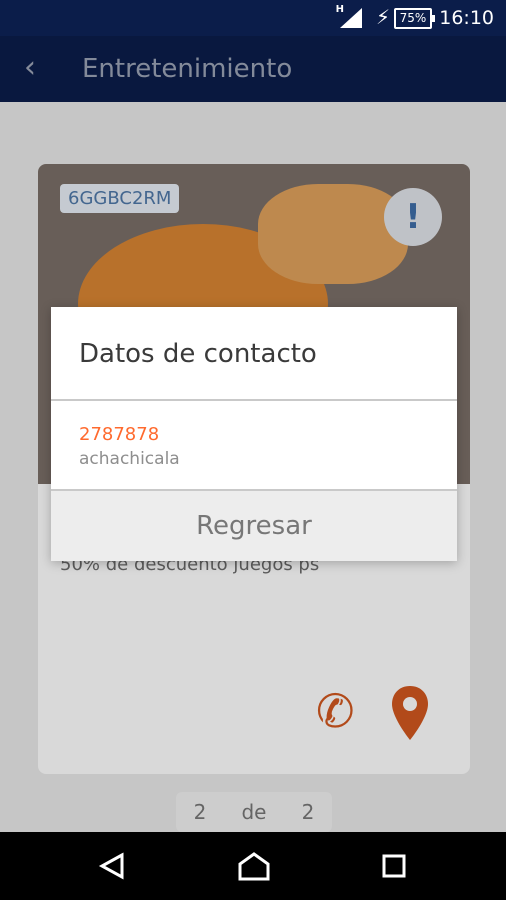 The width and height of the screenshot is (506, 900). I want to click on contact-phone-link: 2787878, so click(119, 434).